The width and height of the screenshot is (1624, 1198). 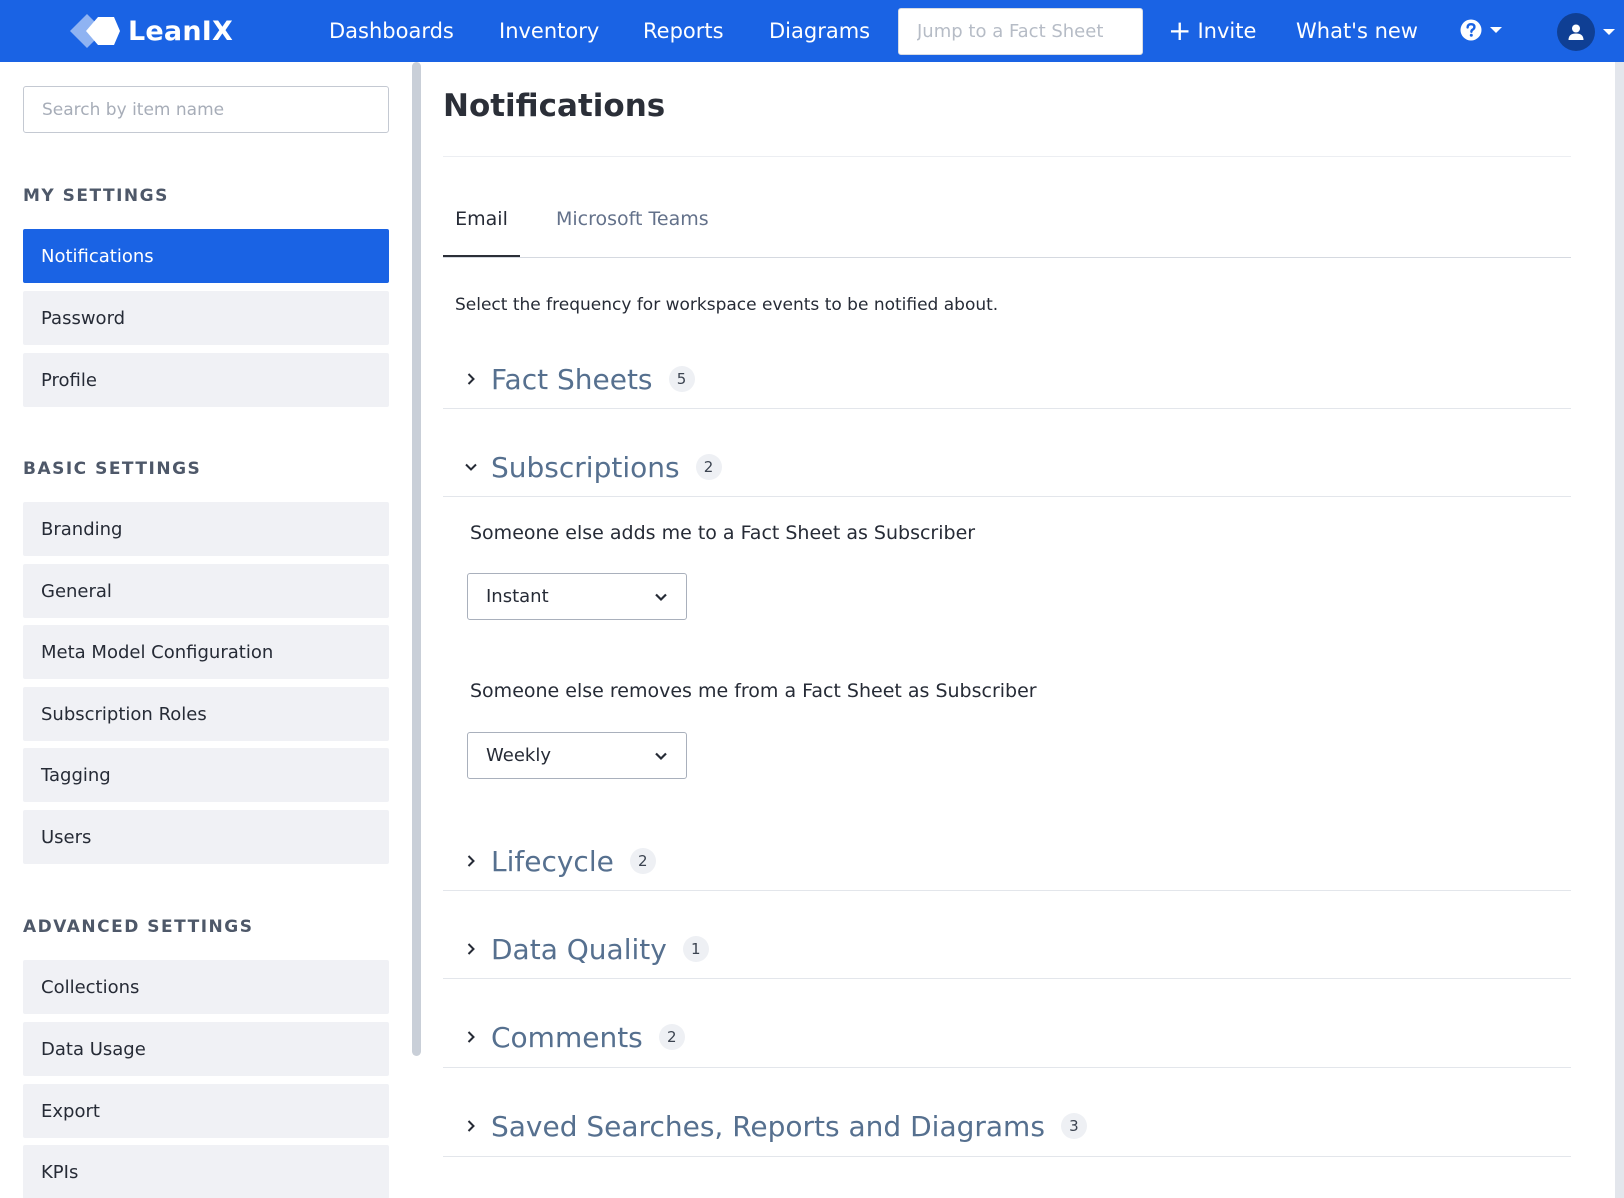 What do you see at coordinates (206, 1111) in the screenshot?
I see `sidebar-item-export: Export` at bounding box center [206, 1111].